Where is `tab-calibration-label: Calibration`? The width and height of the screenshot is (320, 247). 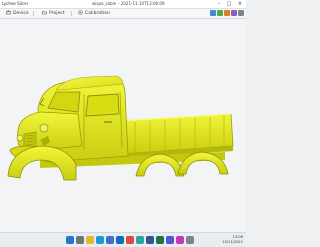 tab-calibration-label: Calibration is located at coordinates (97, 13).